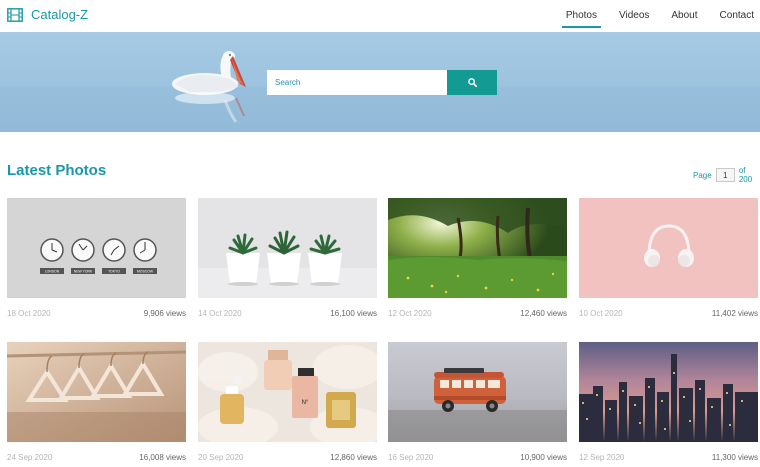  I want to click on clock-label: MOSCOW, so click(145, 272).